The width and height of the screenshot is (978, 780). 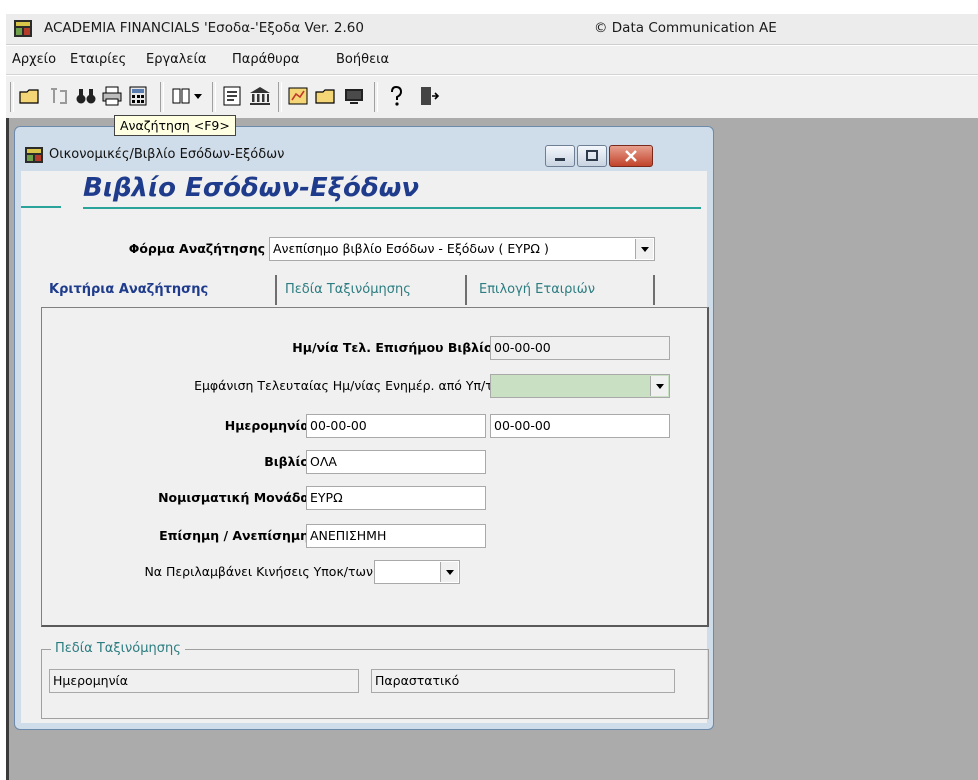 What do you see at coordinates (251, 188) in the screenshot?
I see `form-heading: Βιβλίο Εσόδων-Εξόδων` at bounding box center [251, 188].